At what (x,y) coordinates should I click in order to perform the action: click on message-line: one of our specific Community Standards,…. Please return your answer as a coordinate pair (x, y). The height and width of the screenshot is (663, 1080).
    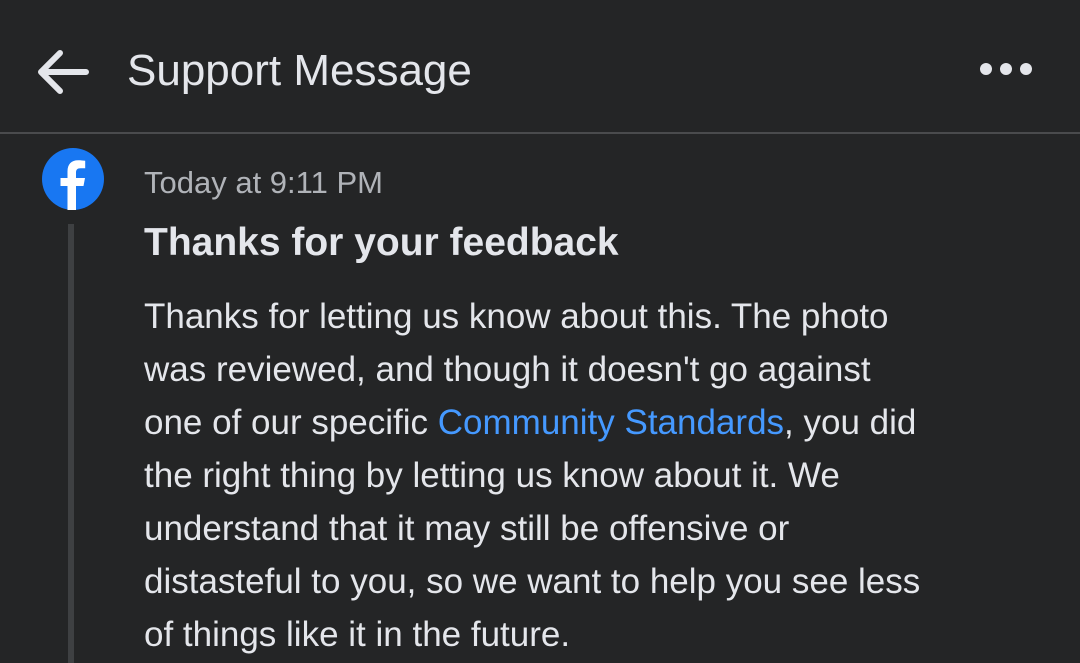
    Looking at the image, I should click on (594, 422).